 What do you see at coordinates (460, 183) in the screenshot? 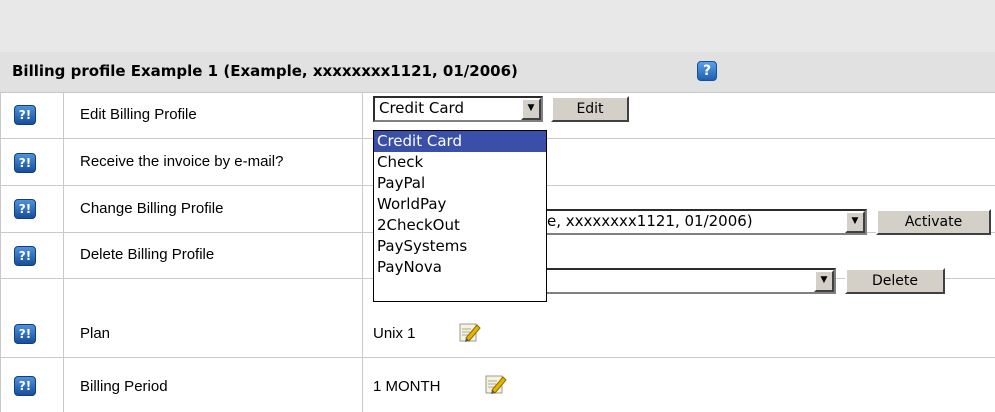
I see `dropdown-option: PayPal` at bounding box center [460, 183].